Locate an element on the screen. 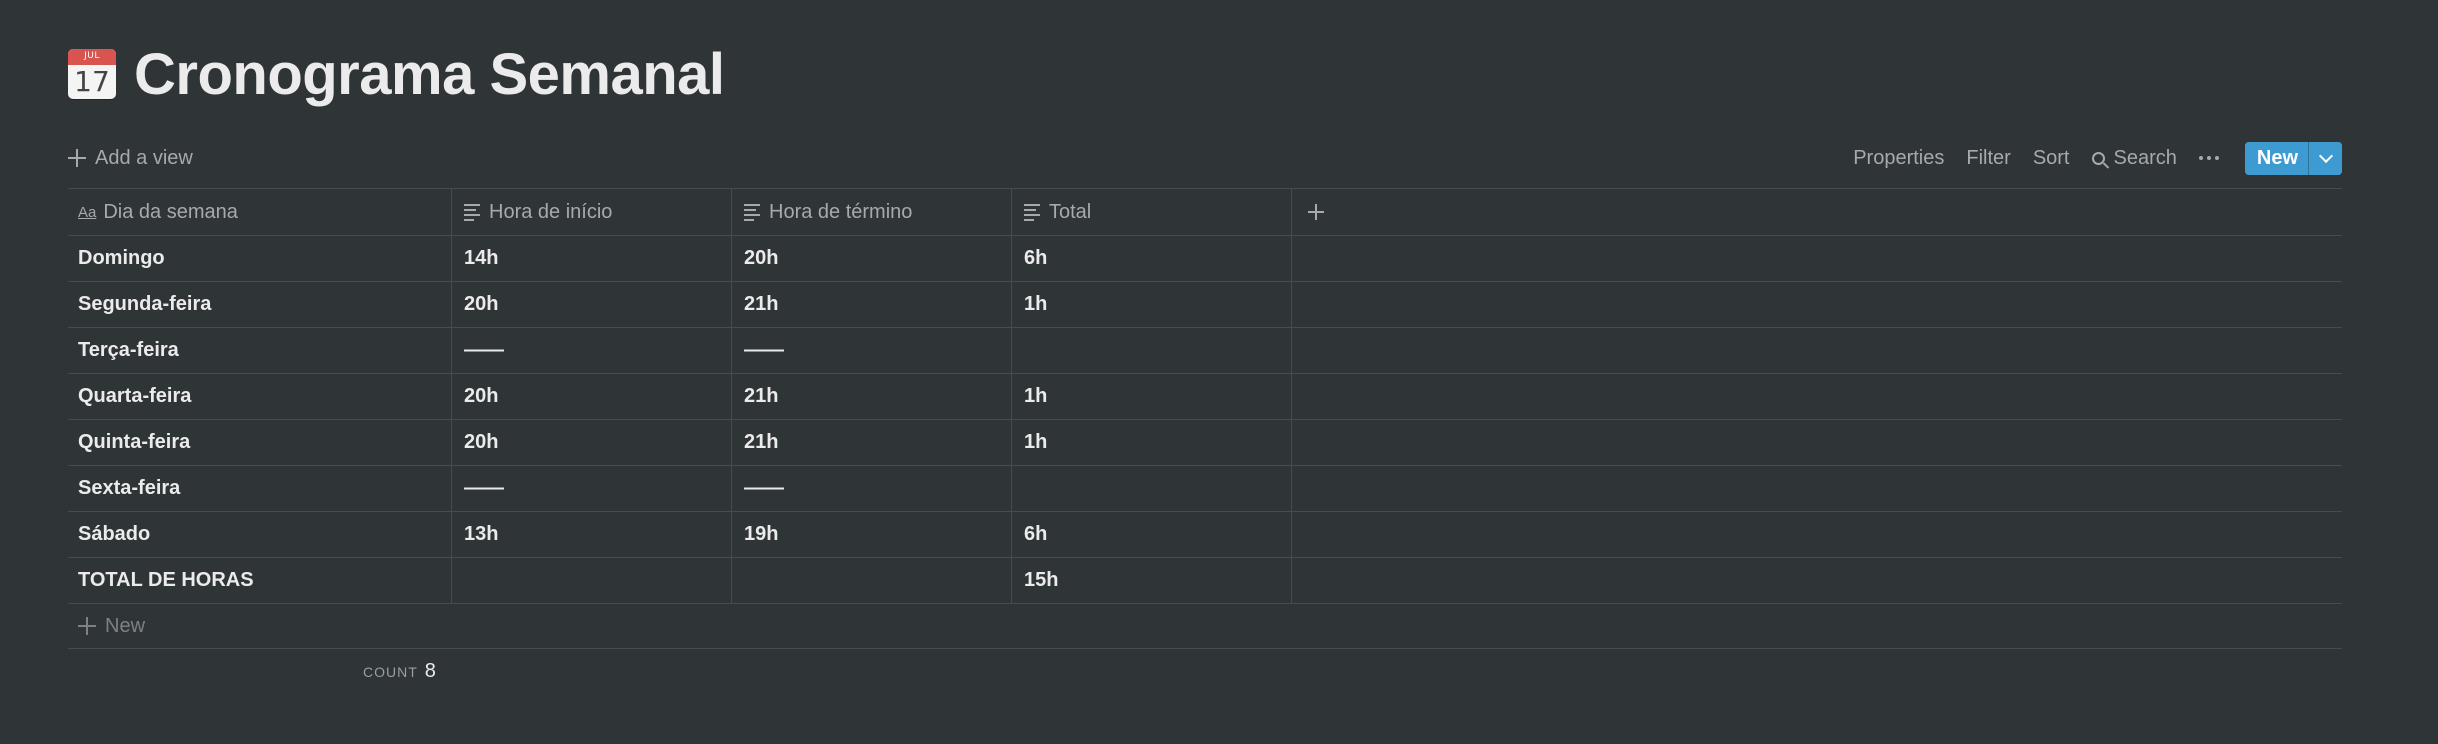  count-summary: COUNT 8 is located at coordinates (399, 671).